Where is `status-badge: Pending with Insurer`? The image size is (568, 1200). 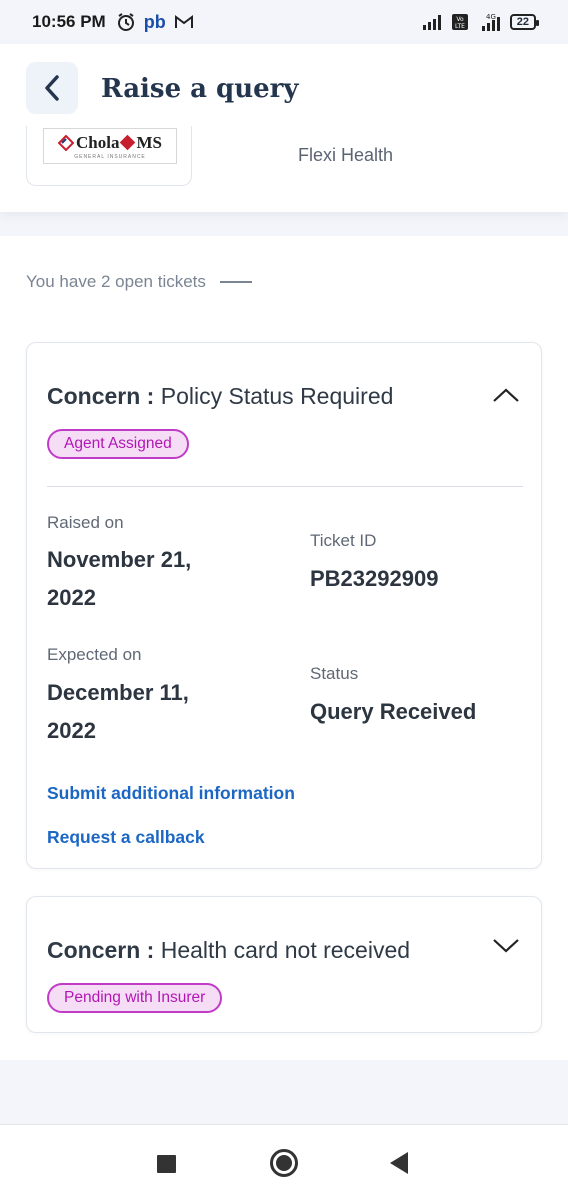 status-badge: Pending with Insurer is located at coordinates (135, 998).